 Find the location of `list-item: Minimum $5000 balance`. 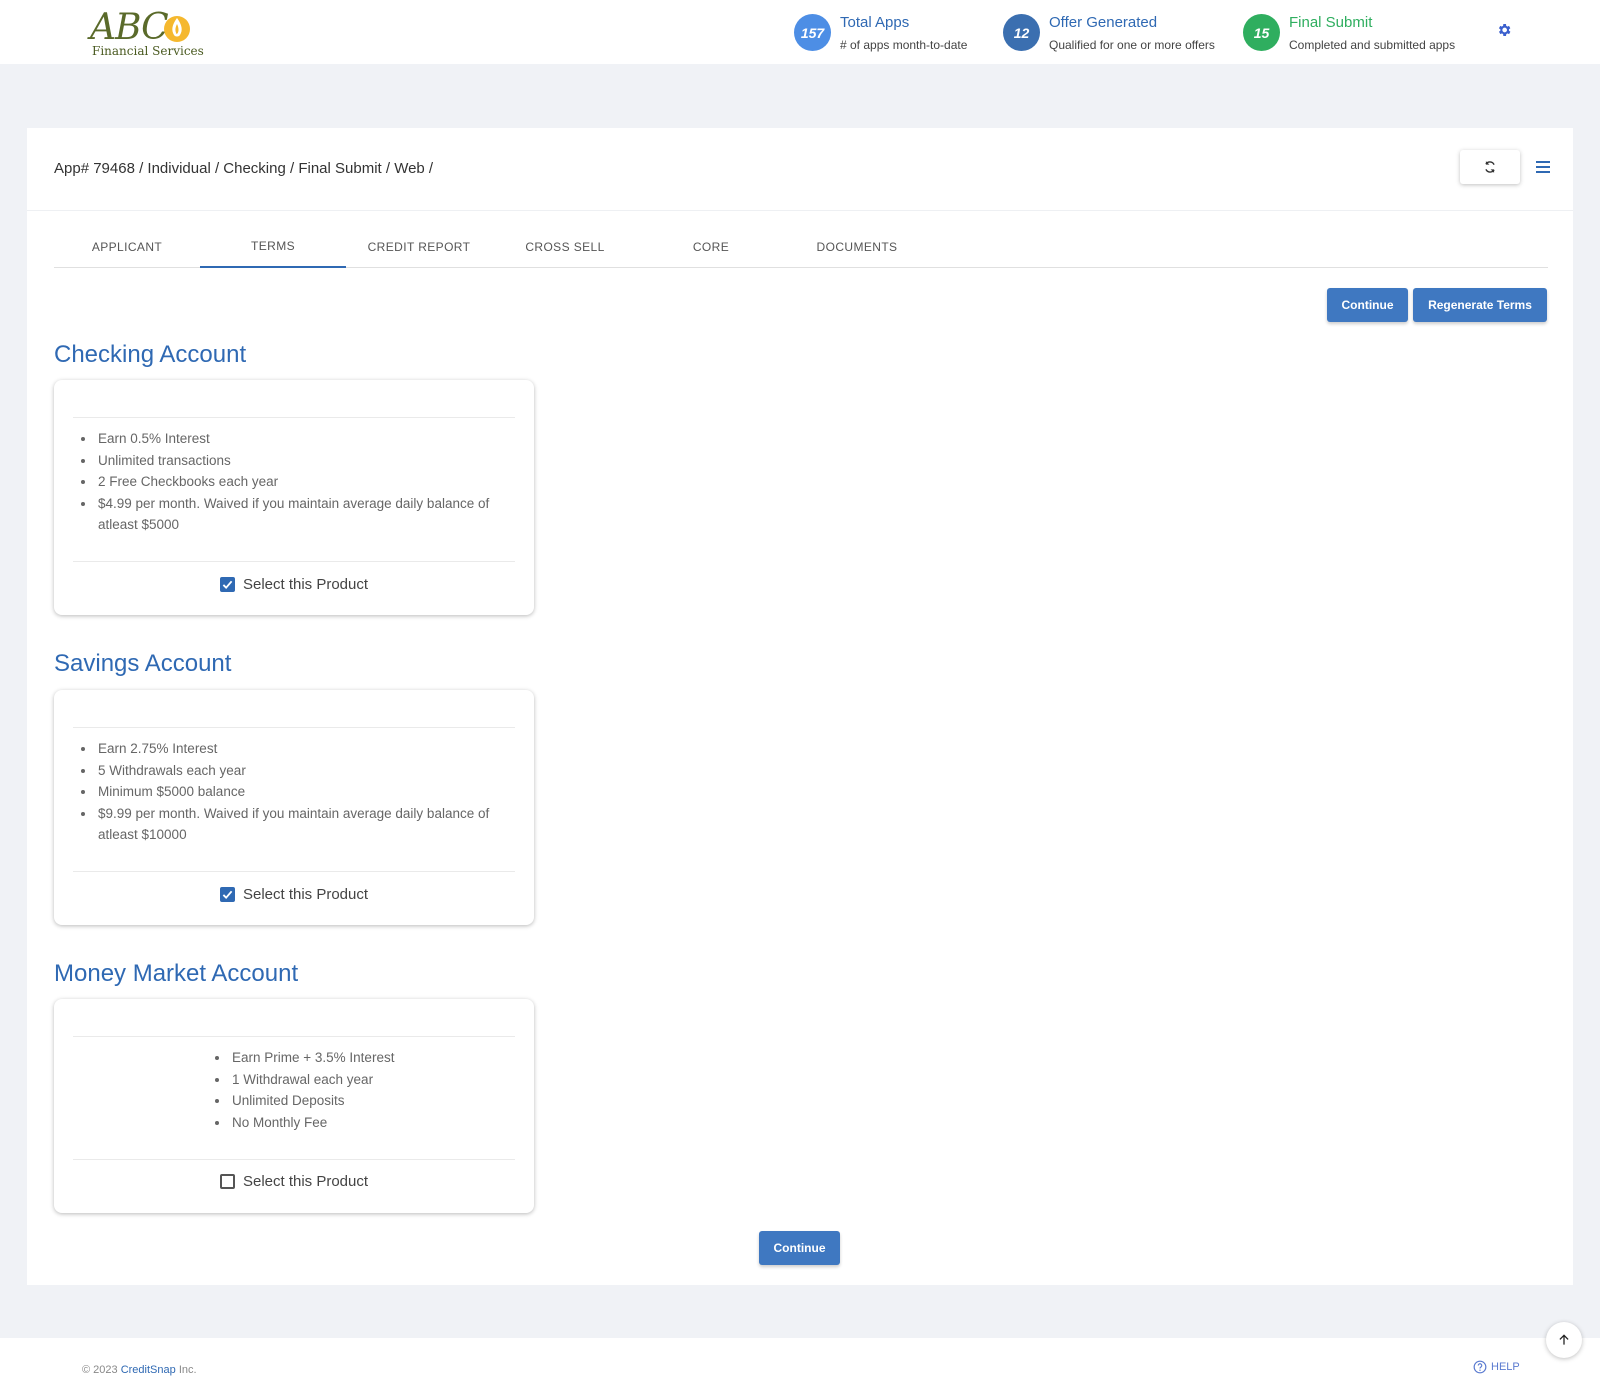

list-item: Minimum $5000 balance is located at coordinates (301, 792).